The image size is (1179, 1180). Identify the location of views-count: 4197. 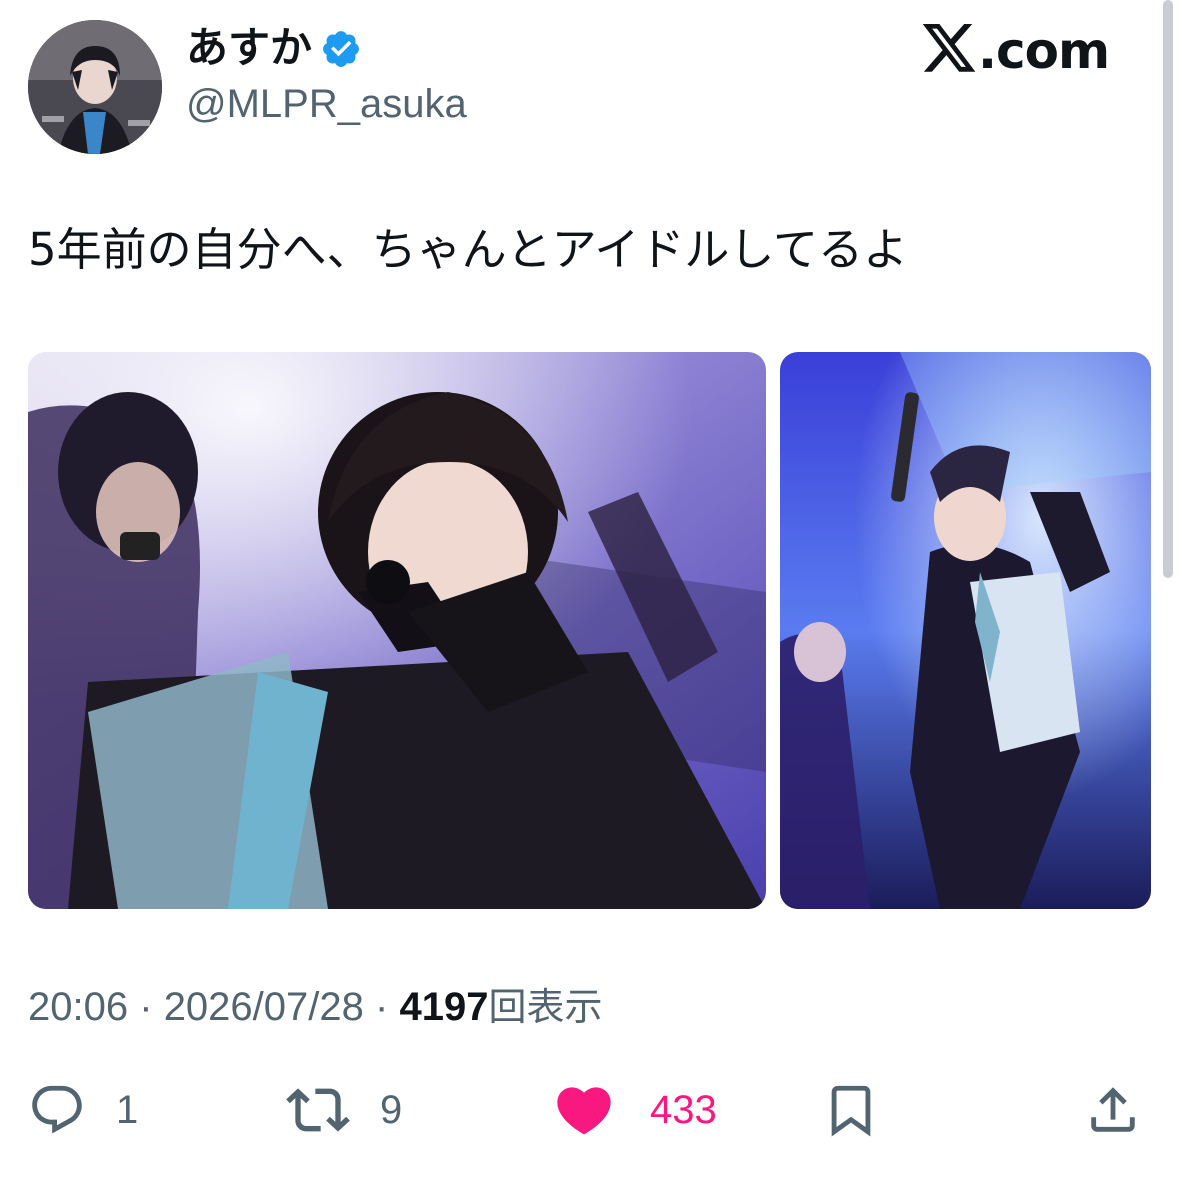
(443, 1007).